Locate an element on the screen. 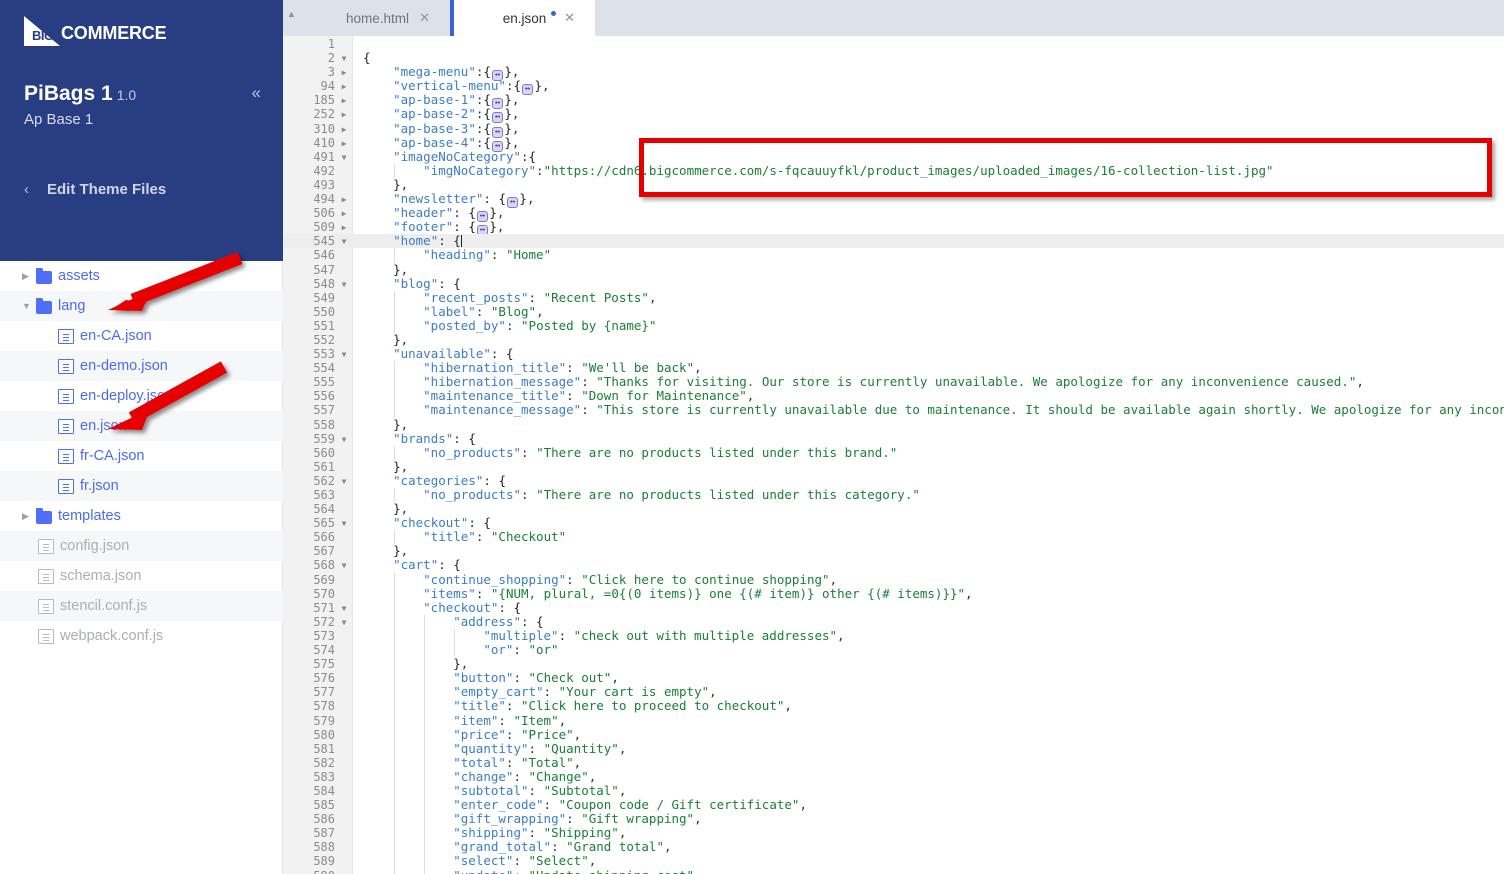  json-key: "vertical-menu" is located at coordinates (449, 86).